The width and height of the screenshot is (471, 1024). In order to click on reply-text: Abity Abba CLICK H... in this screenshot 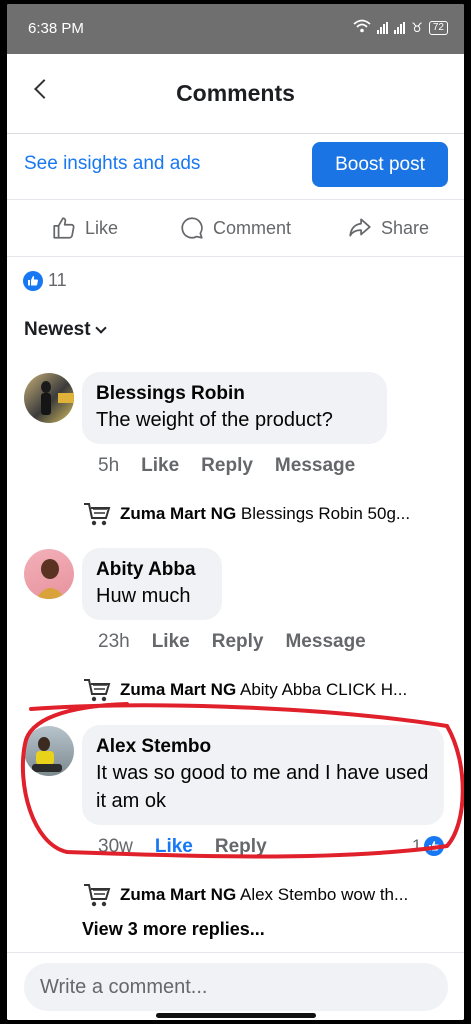, I will do `click(323, 689)`.